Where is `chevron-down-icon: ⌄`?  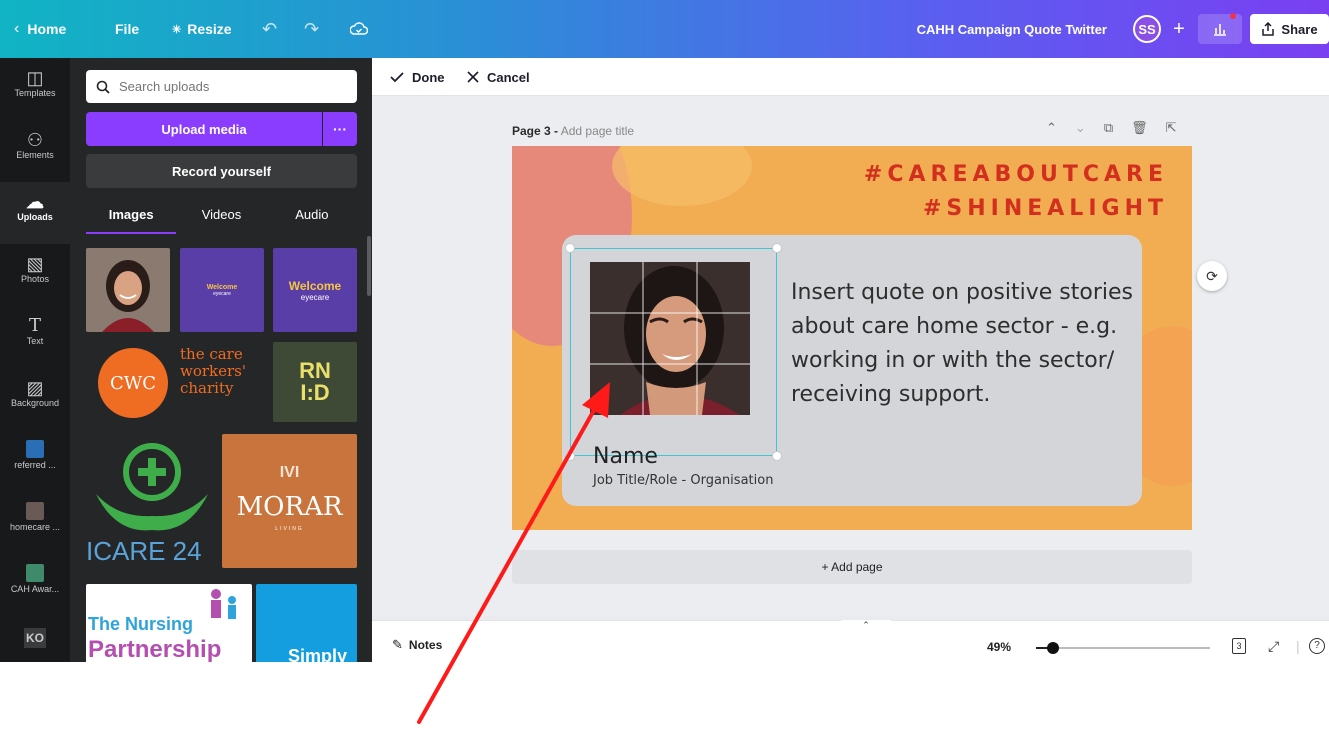 chevron-down-icon: ⌄ is located at coordinates (1080, 128).